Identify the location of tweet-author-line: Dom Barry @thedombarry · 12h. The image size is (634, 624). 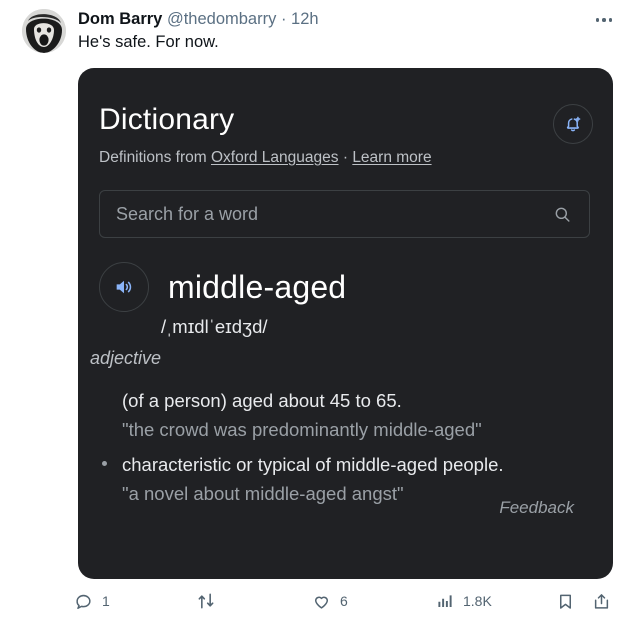
(198, 19).